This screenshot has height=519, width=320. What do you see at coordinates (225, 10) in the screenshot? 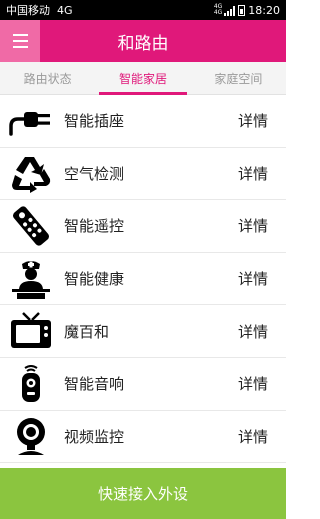
I see `signal-icon: 4G 4G` at bounding box center [225, 10].